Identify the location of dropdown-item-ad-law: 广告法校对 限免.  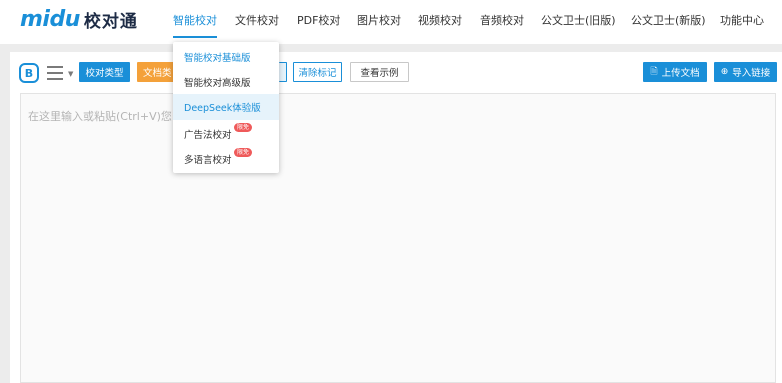
(226, 134).